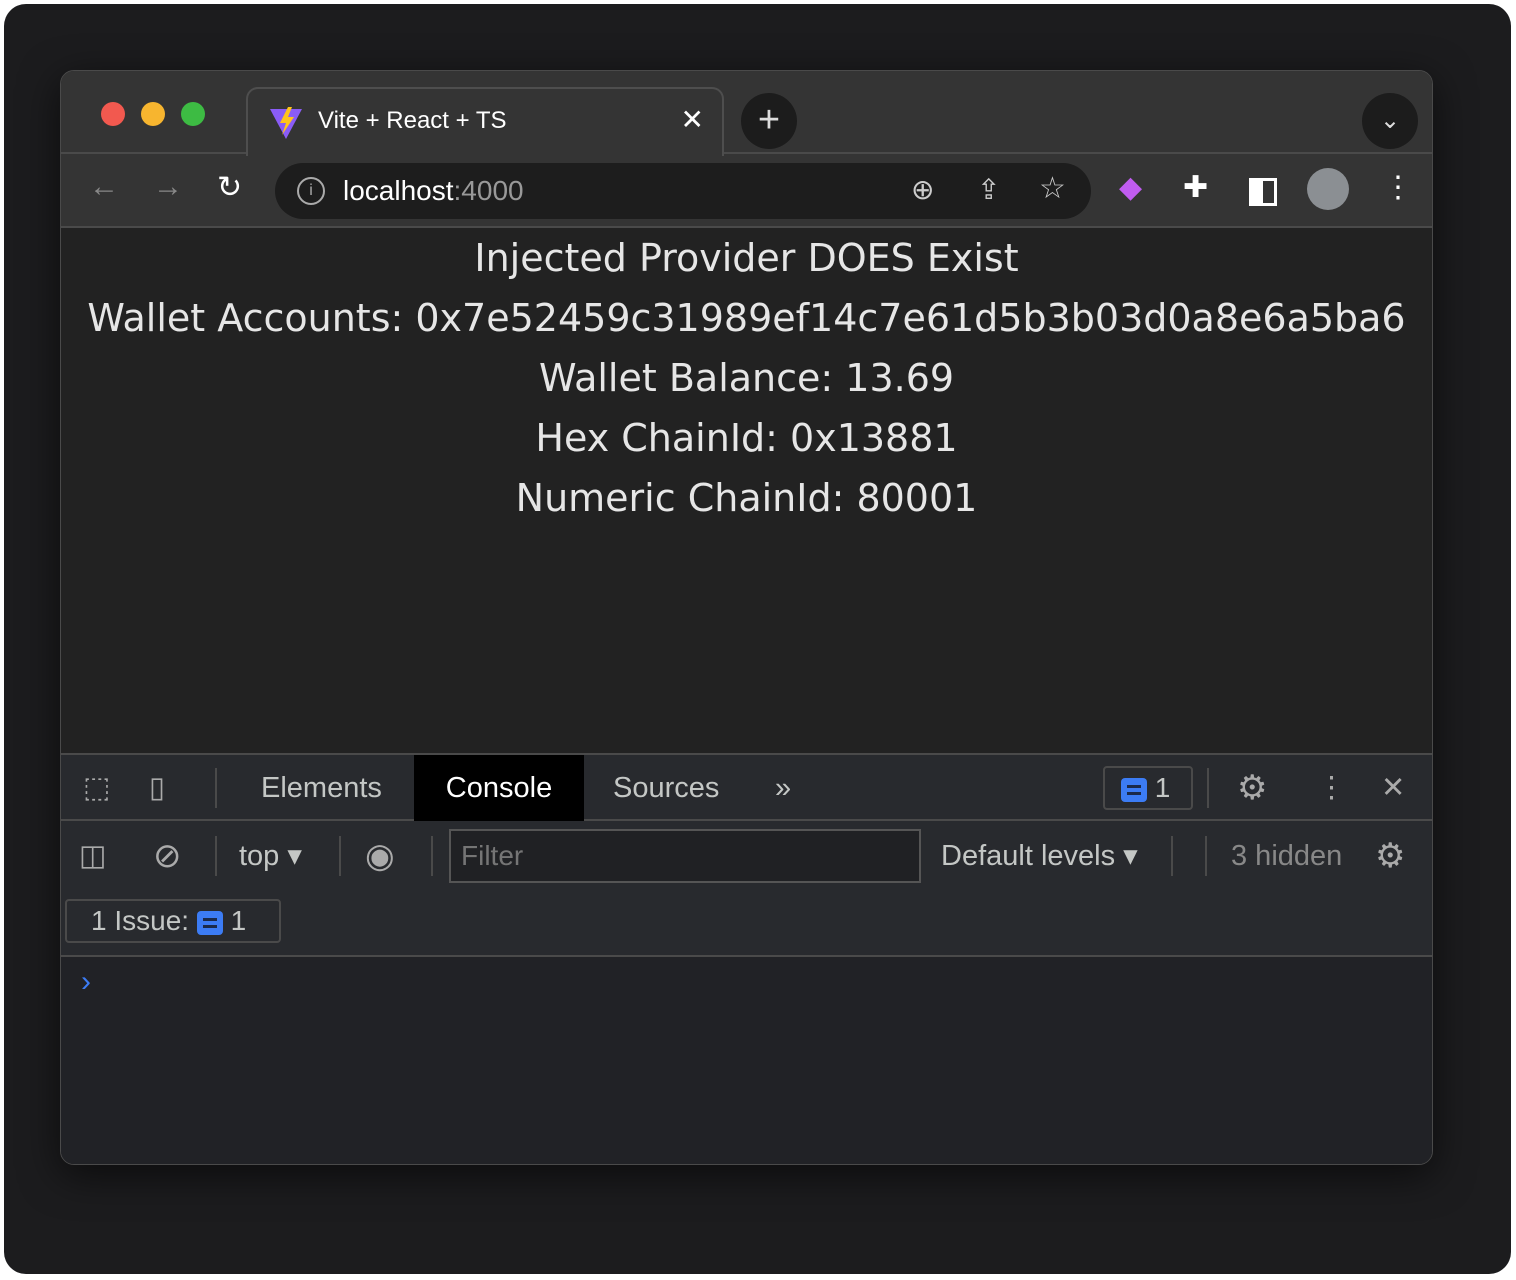 The image size is (1516, 1280). Describe the element at coordinates (92, 856) in the screenshot. I see `sidebar-toggle-icon: ◫` at that location.